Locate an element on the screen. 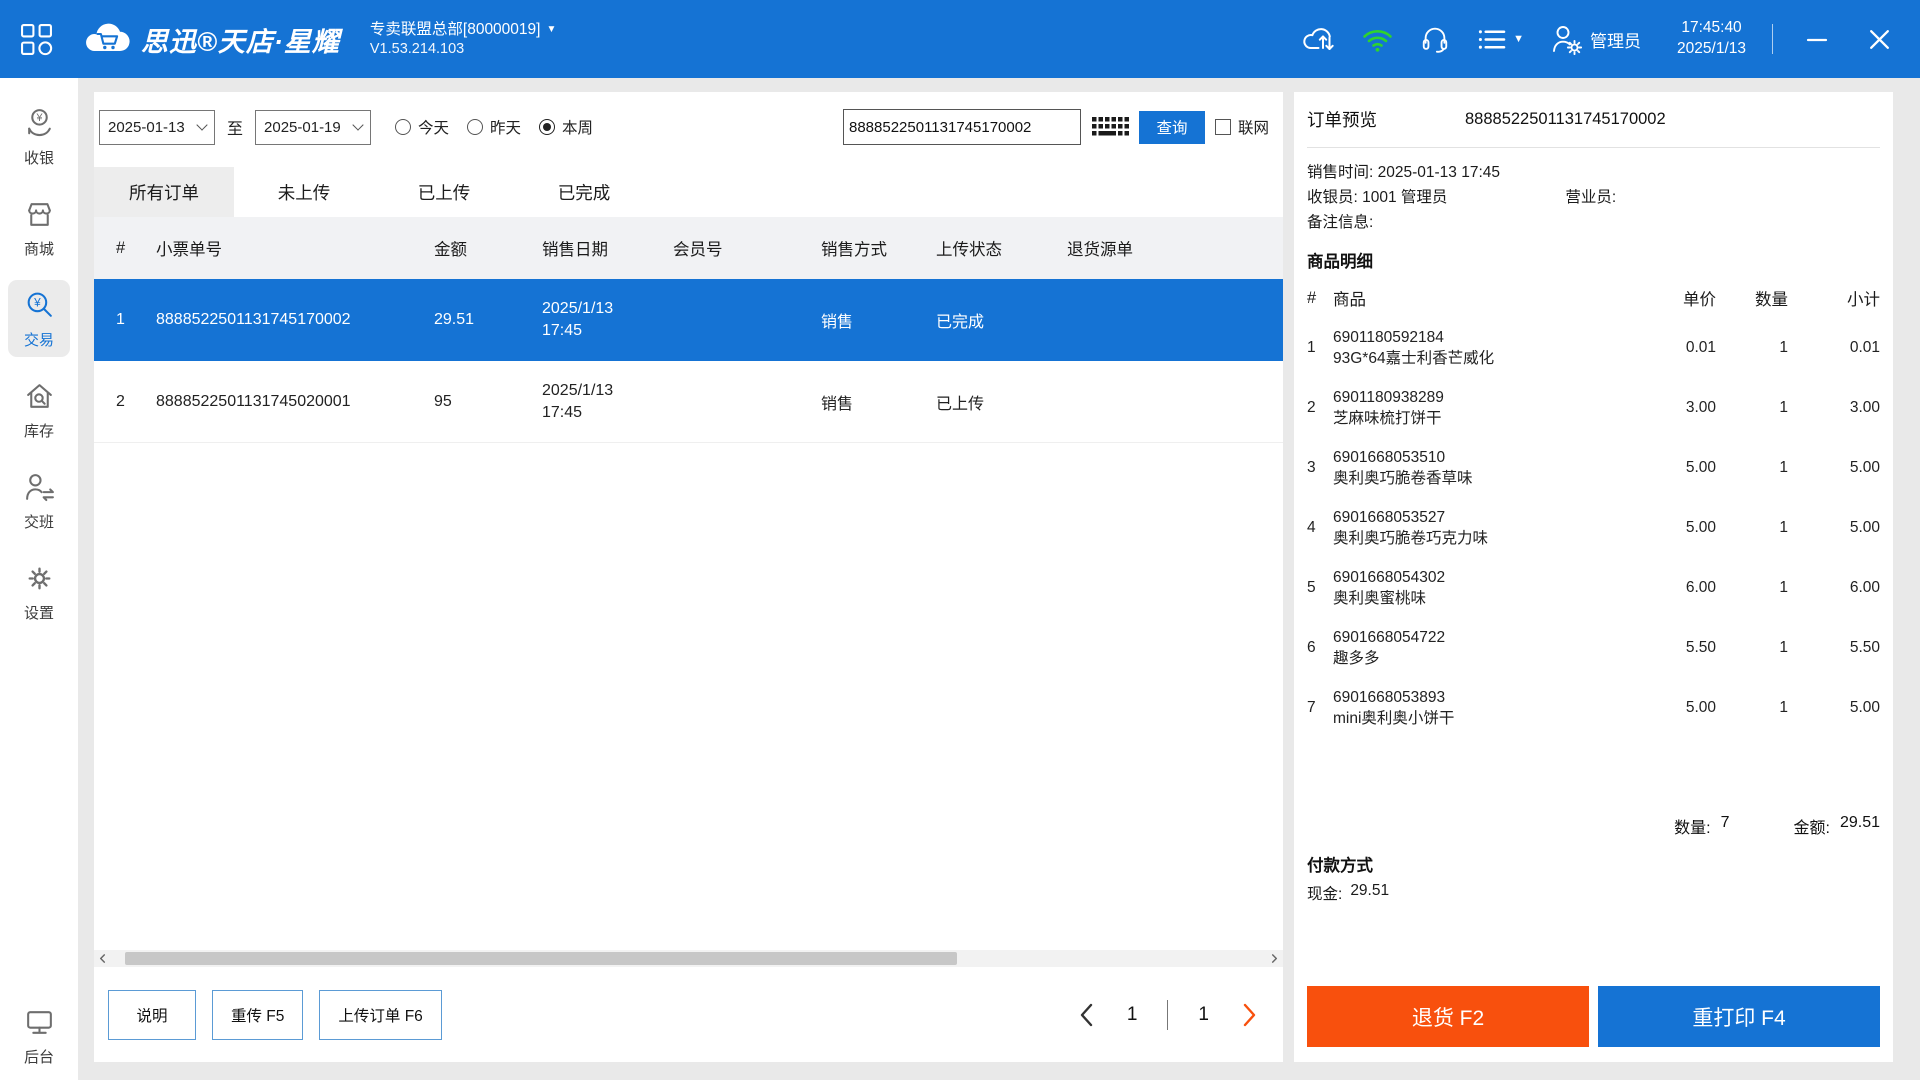 This screenshot has width=1920, height=1080. item-col-subtotal: 小计 is located at coordinates (1863, 300).